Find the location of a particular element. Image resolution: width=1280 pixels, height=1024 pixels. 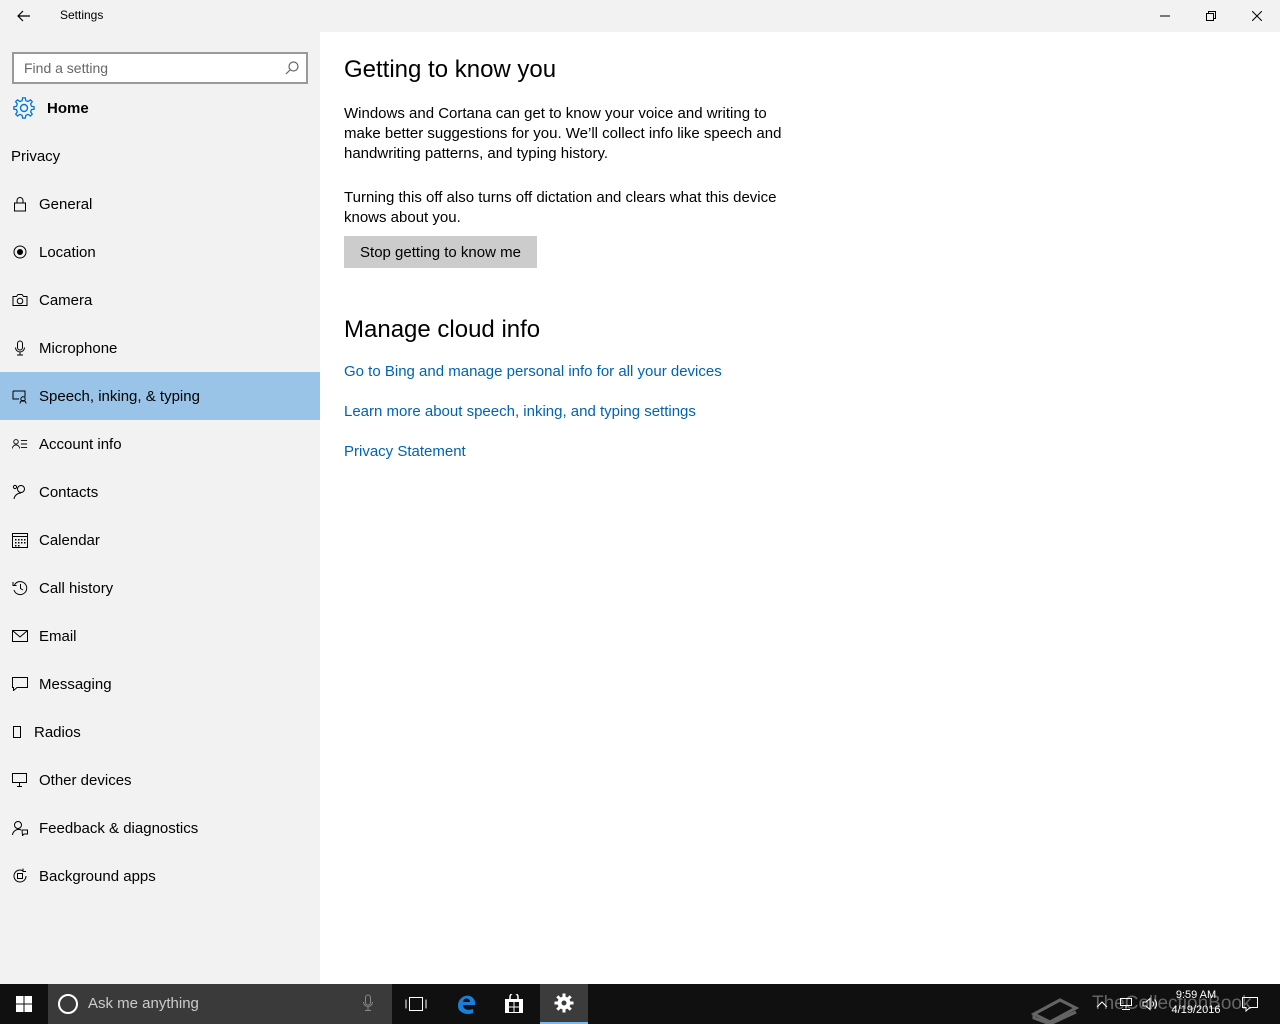

notifications-icon is located at coordinates (1250, 1004).